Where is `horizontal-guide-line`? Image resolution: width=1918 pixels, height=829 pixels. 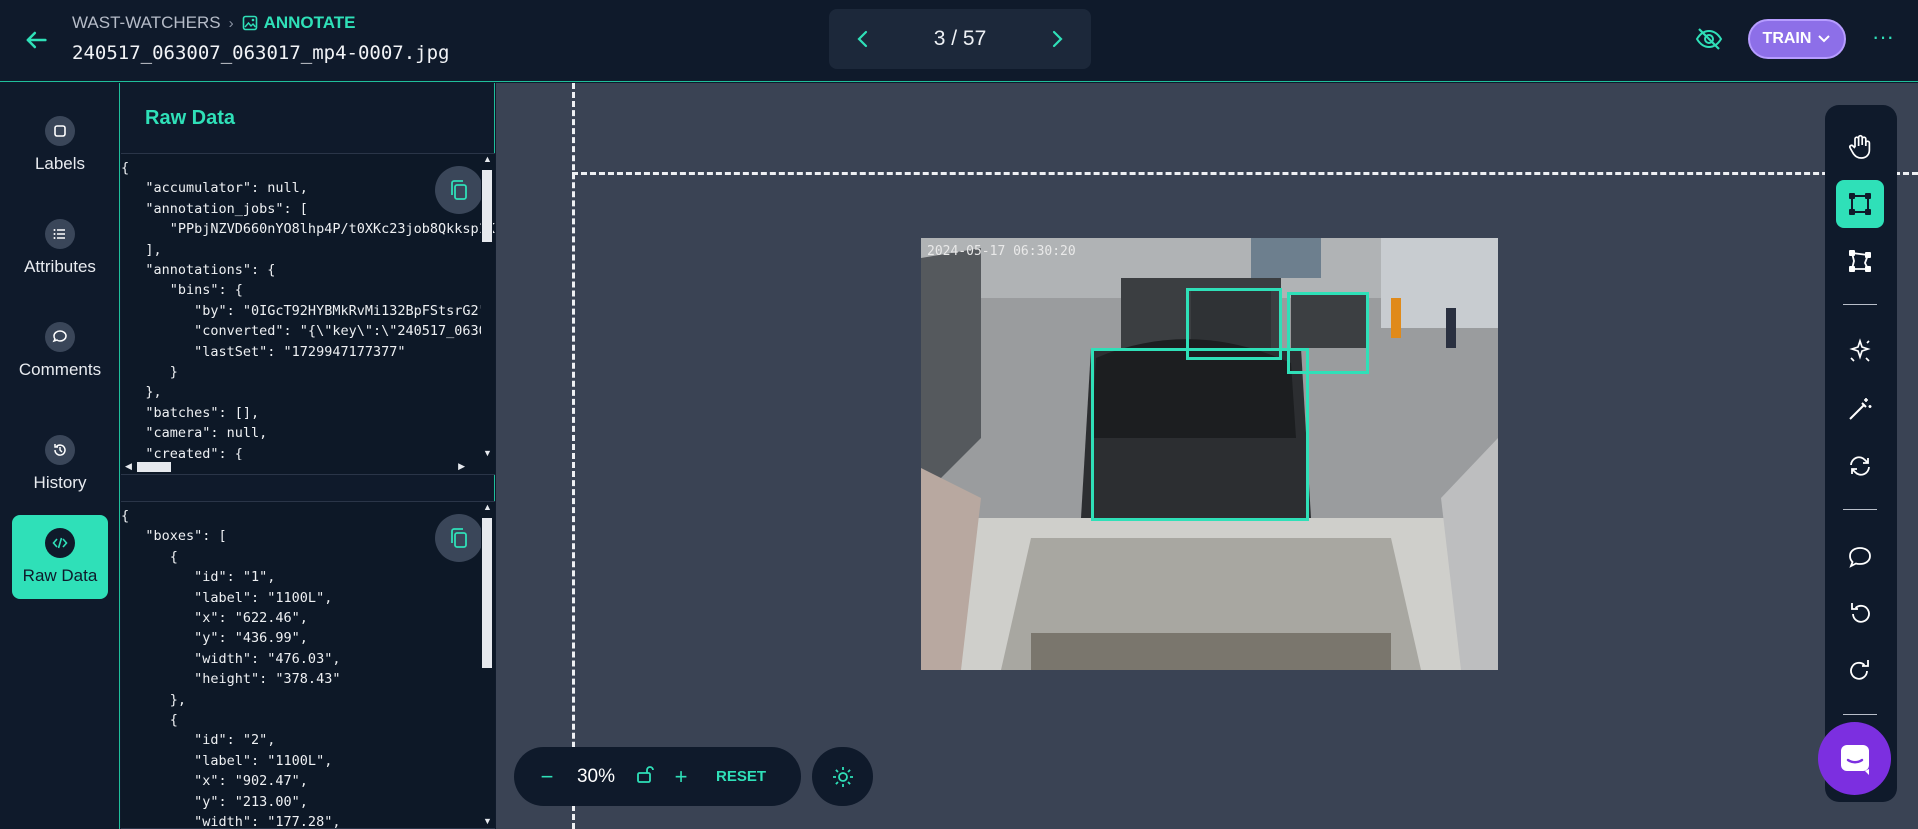
horizontal-guide-line is located at coordinates (1245, 173).